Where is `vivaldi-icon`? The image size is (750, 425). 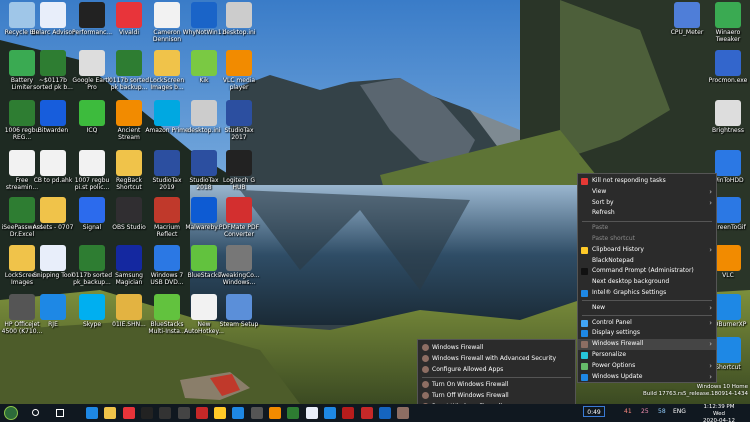 vivaldi-icon is located at coordinates (128, 413).